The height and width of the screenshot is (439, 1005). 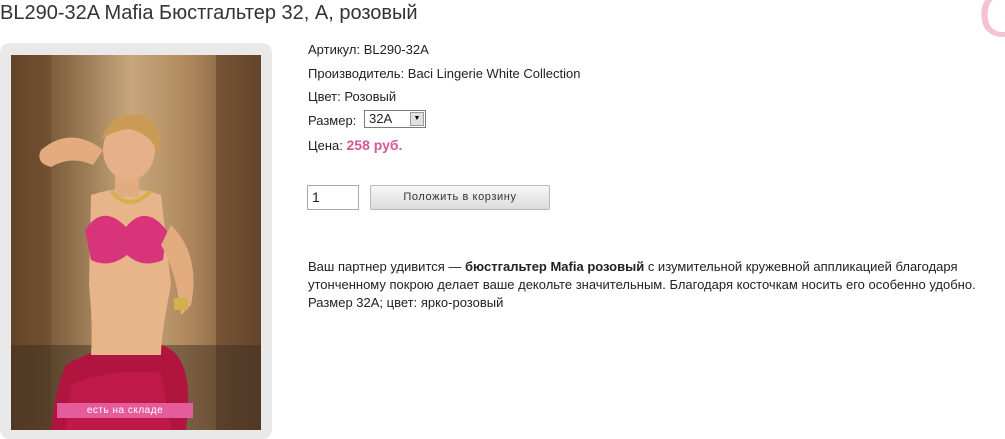 I want to click on article-row: Артикул: BL290-32A, so click(x=368, y=49).